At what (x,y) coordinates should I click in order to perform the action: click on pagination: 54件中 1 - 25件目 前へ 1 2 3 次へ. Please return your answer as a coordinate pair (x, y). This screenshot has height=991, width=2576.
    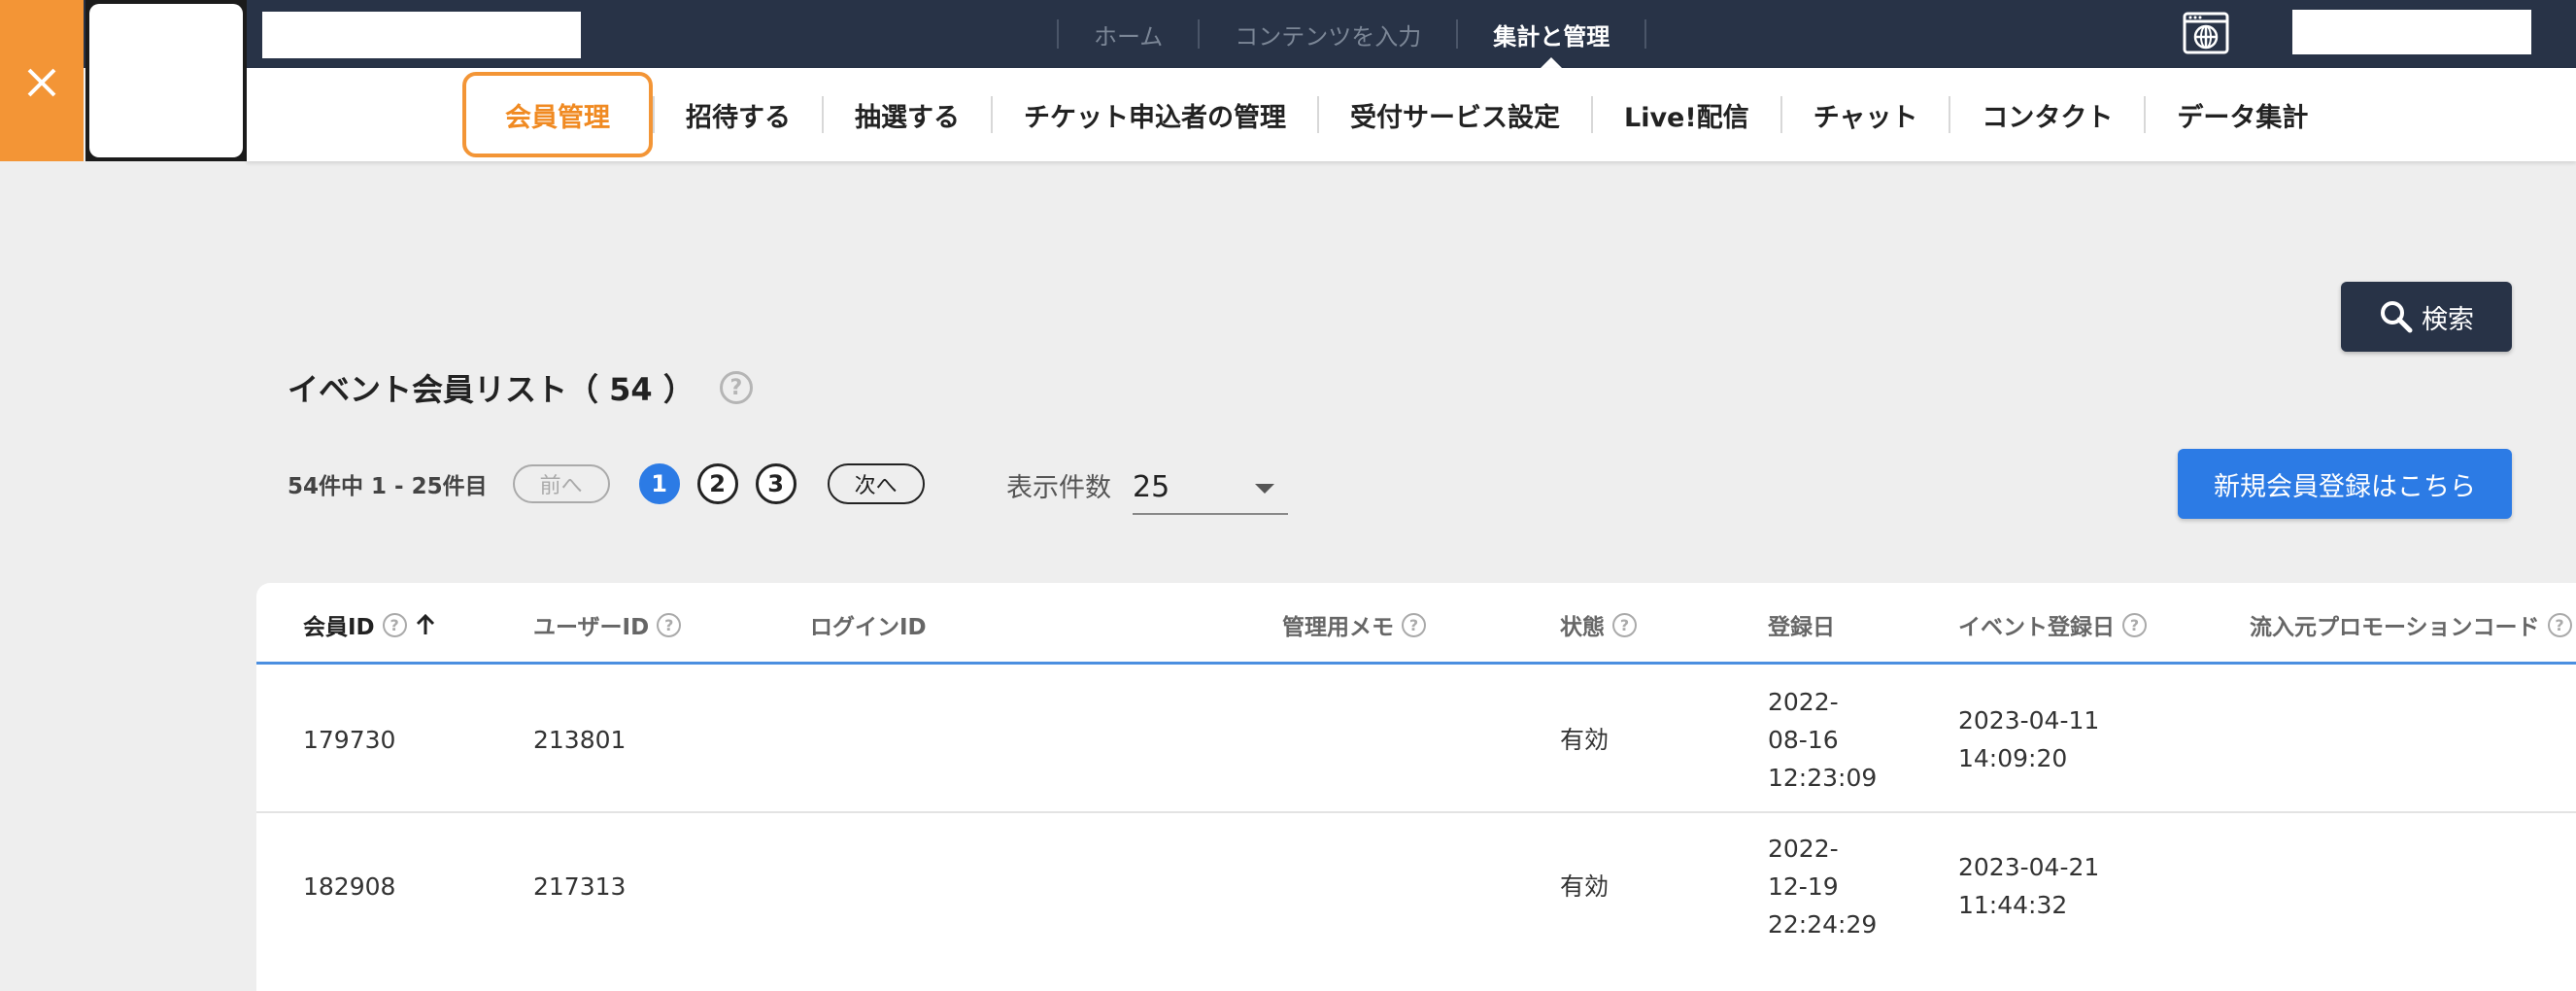
    Looking at the image, I should click on (606, 484).